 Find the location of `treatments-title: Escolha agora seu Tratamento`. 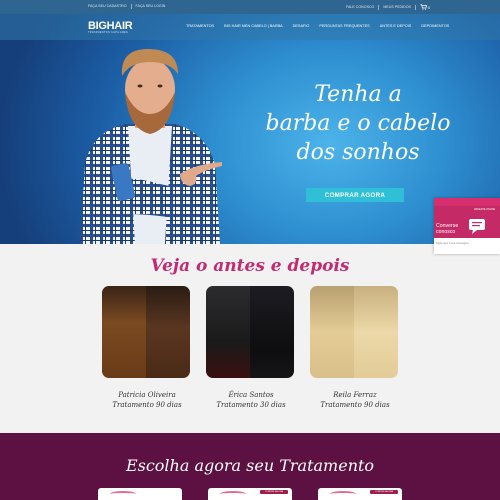

treatments-title: Escolha agora seu Tratamento is located at coordinates (250, 465).